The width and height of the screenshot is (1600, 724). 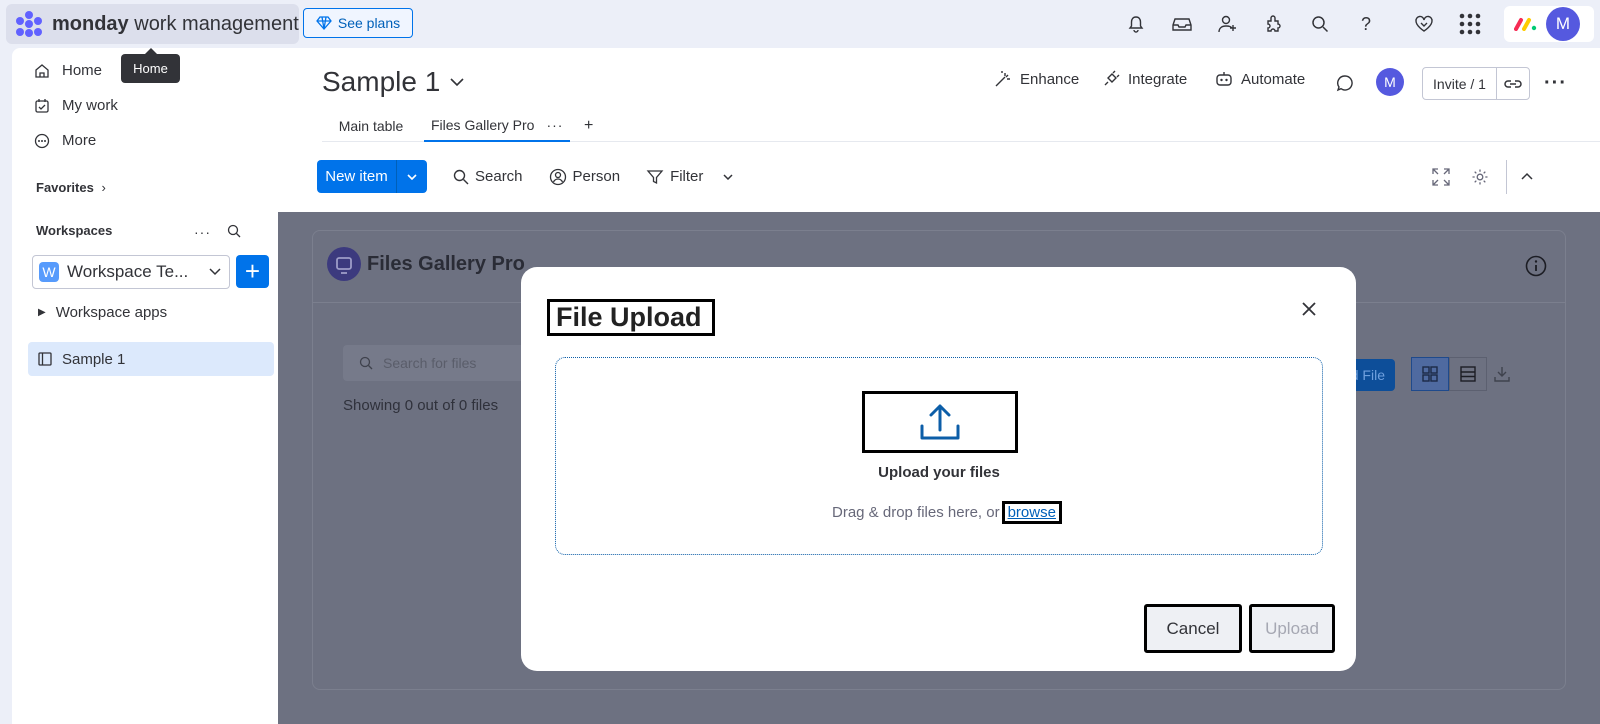 What do you see at coordinates (655, 176) in the screenshot?
I see `filter-icon` at bounding box center [655, 176].